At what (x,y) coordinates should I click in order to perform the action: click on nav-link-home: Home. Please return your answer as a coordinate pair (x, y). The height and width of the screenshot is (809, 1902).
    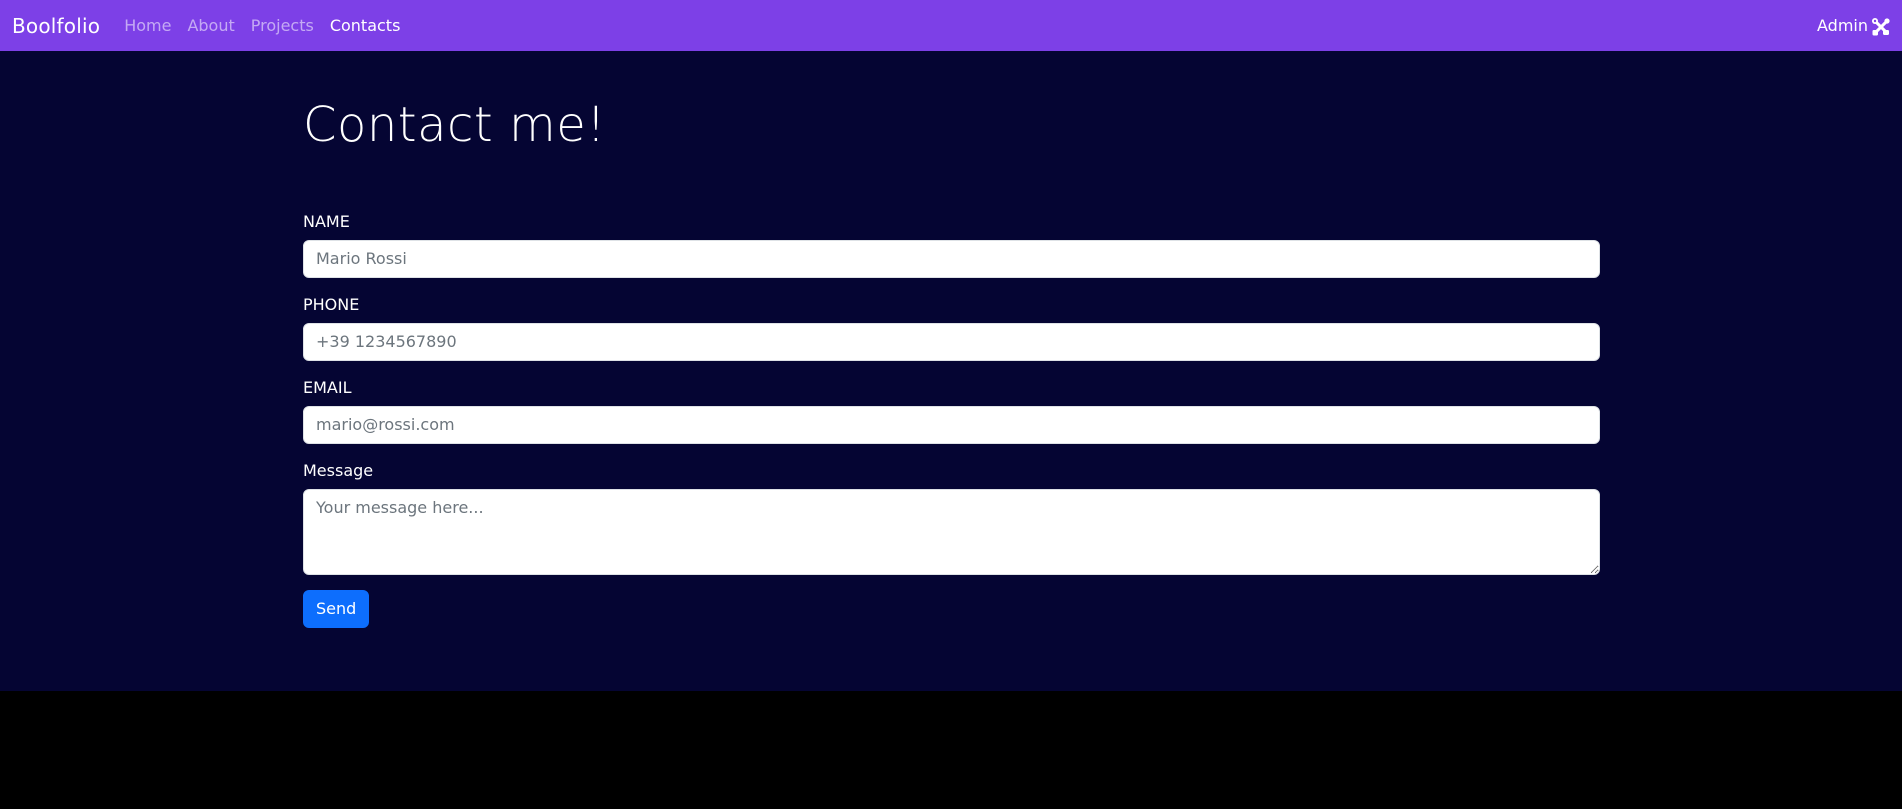
    Looking at the image, I should click on (147, 25).